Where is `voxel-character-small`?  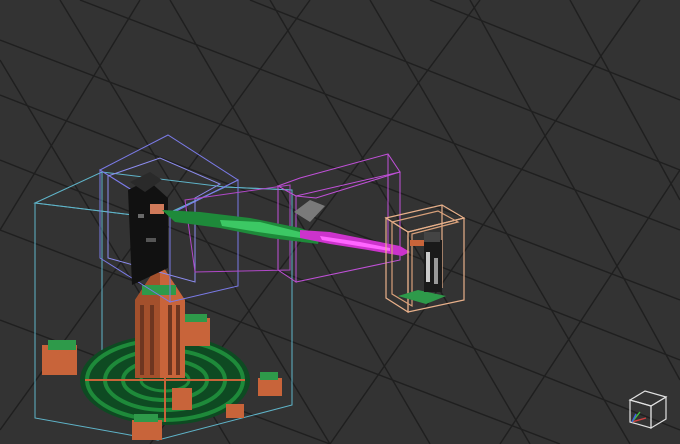
voxel-character-small is located at coordinates (422, 268).